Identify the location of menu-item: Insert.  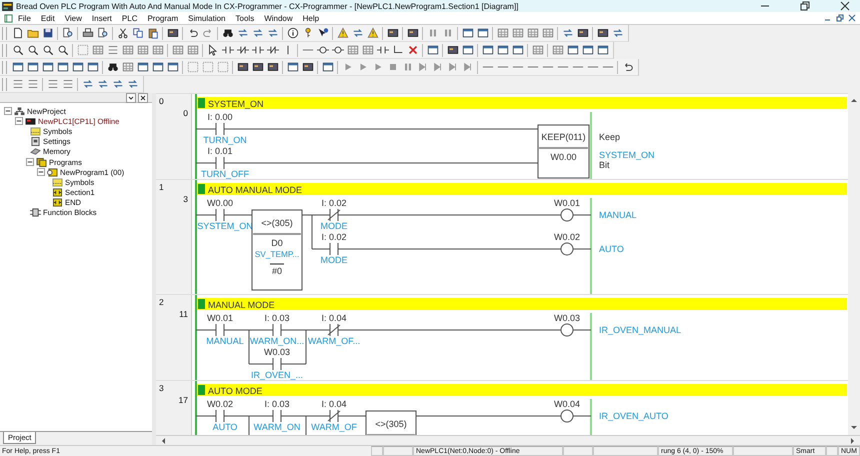
(102, 18).